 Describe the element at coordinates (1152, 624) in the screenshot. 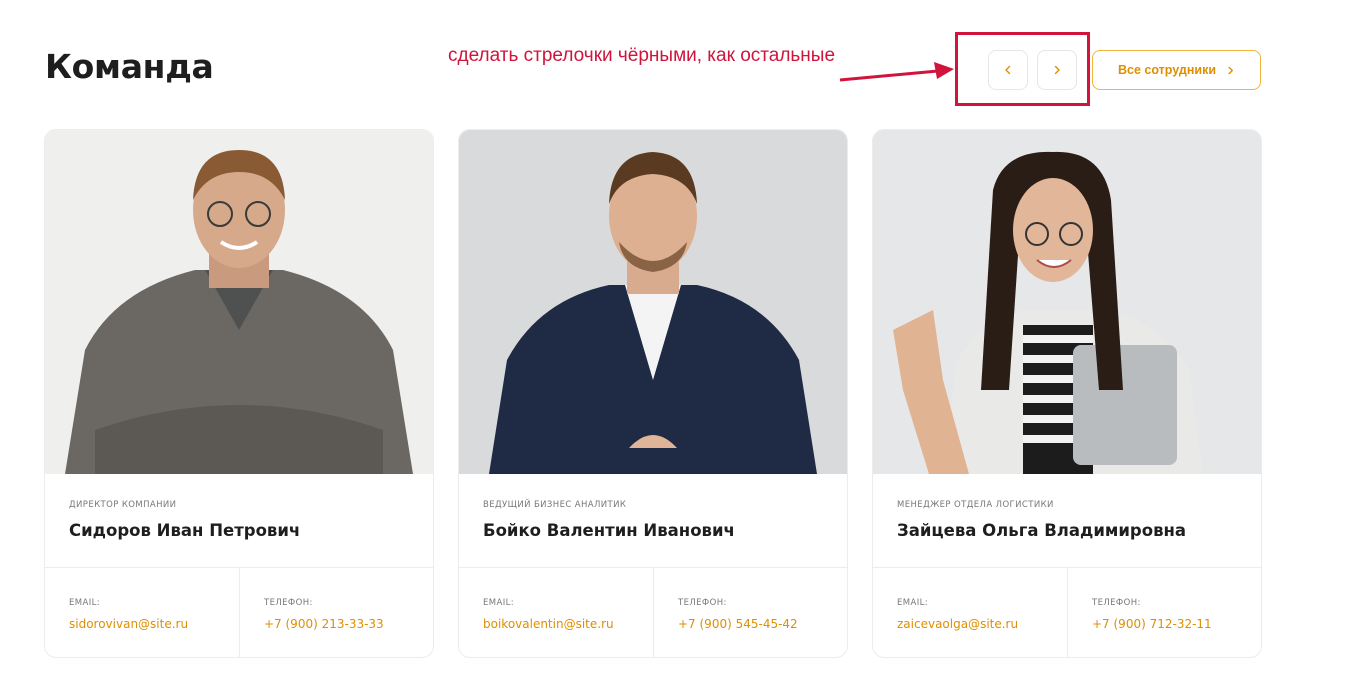

I see `phone-link: +7 (900) 712-32-11` at that location.